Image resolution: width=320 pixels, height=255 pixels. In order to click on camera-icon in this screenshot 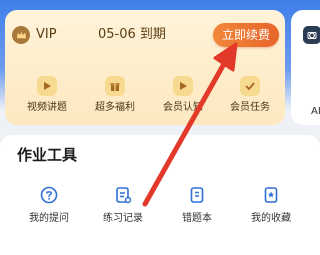, I will do `click(311, 35)`.